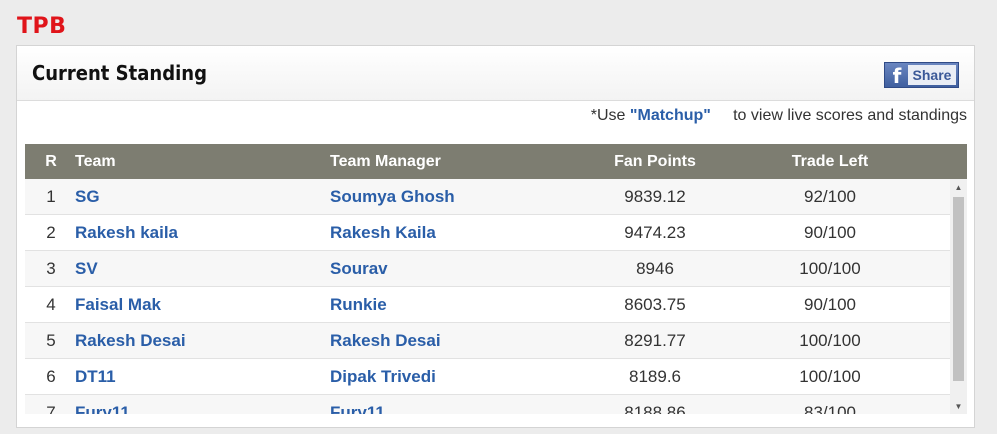 This screenshot has height=434, width=997. What do you see at coordinates (202, 377) in the screenshot?
I see `team-link: DT11` at bounding box center [202, 377].